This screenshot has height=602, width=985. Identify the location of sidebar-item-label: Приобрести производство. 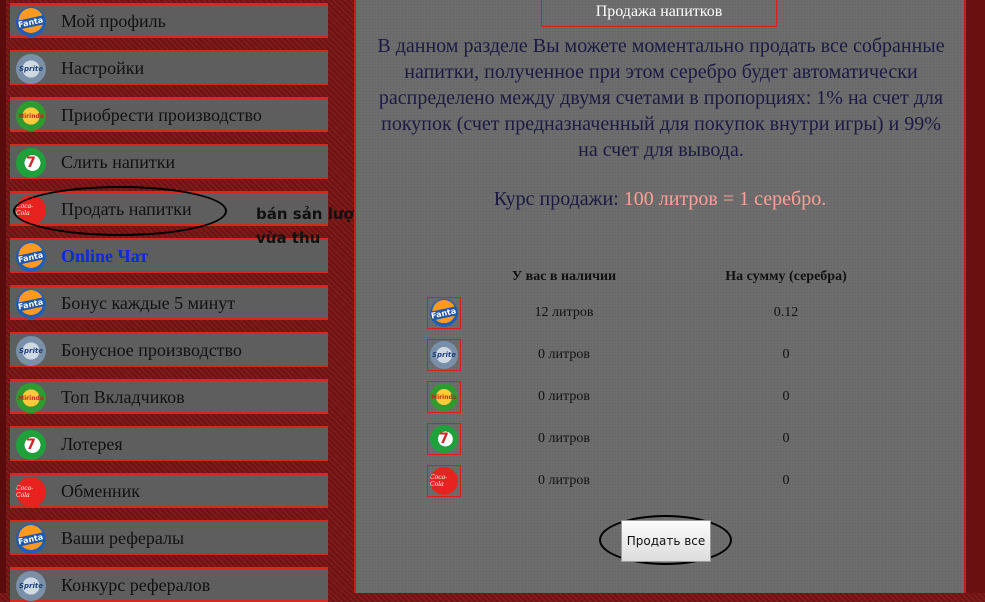
(161, 115).